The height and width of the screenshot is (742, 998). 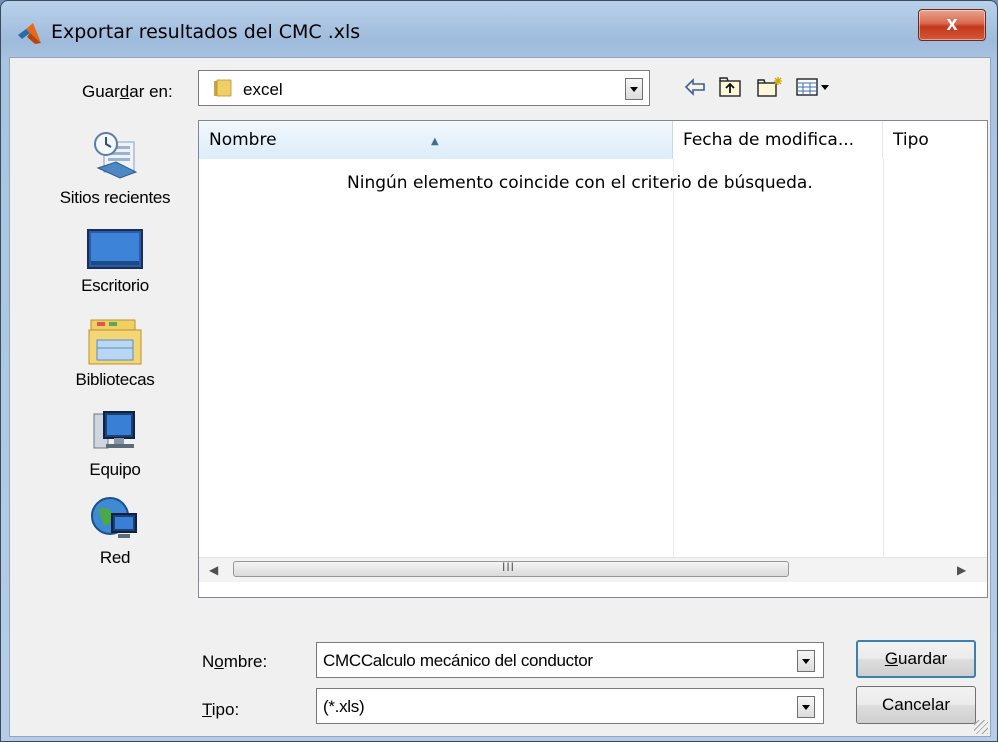 I want to click on place-libraries: Bibliotecas, so click(x=115, y=354).